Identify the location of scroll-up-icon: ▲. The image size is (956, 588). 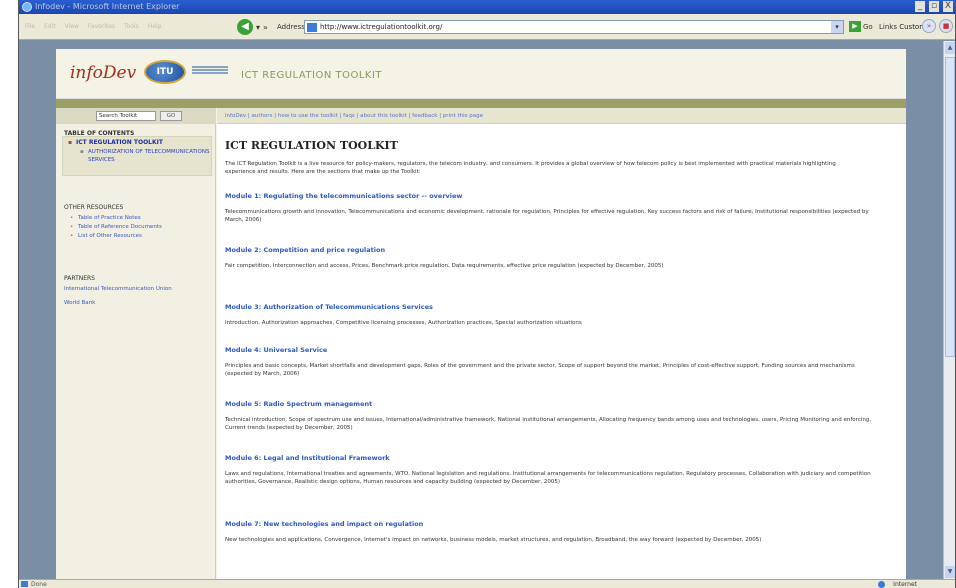
(950, 48).